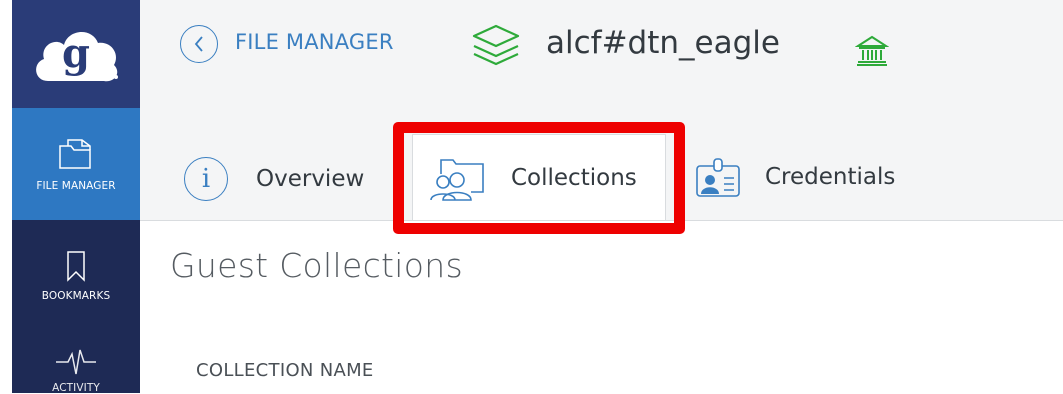 The width and height of the screenshot is (1063, 394). I want to click on endpoint-title: alcf#dtn_eagle, so click(663, 43).